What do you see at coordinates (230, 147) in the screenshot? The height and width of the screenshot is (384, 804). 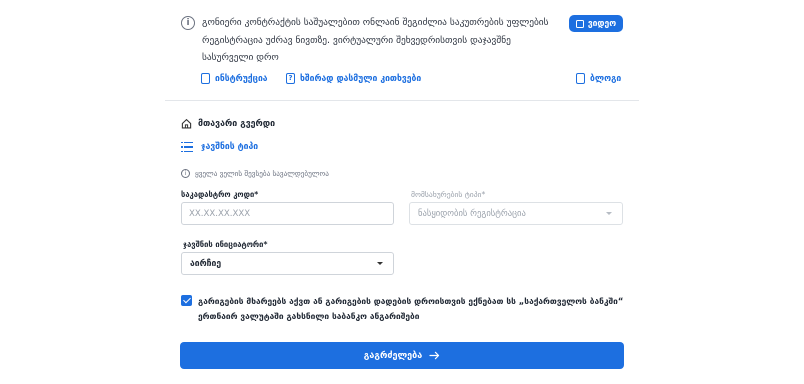 I see `booking-type-label: ჯავშნის ტიპი` at bounding box center [230, 147].